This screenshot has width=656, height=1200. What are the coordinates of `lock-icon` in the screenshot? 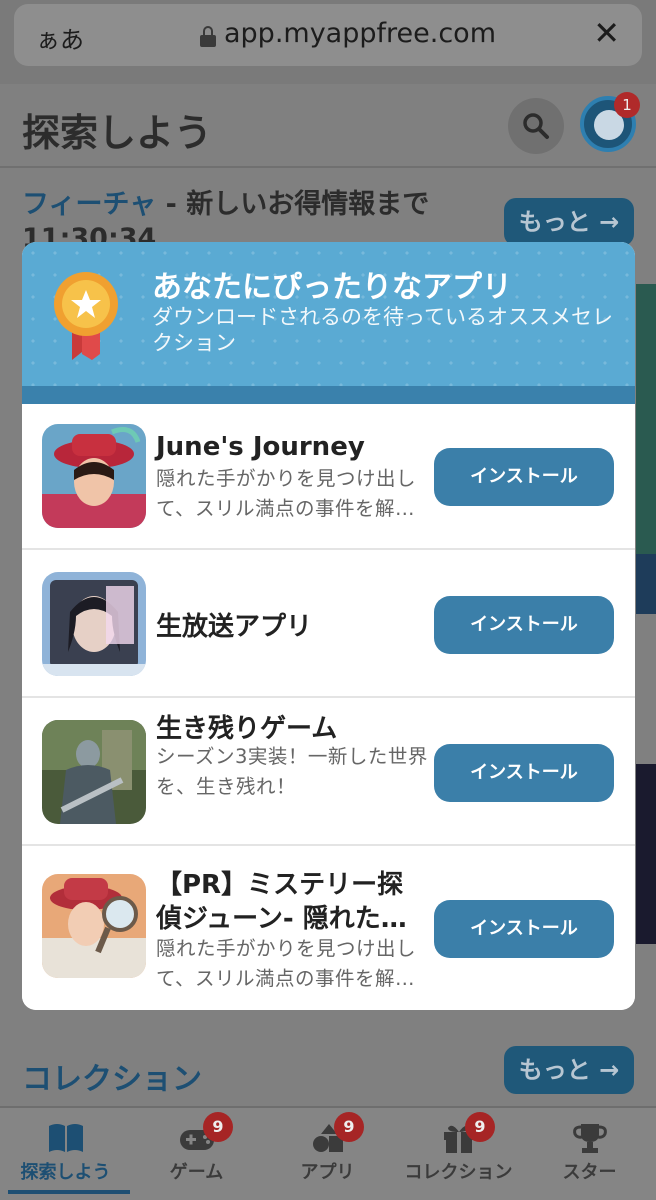 It's located at (208, 36).